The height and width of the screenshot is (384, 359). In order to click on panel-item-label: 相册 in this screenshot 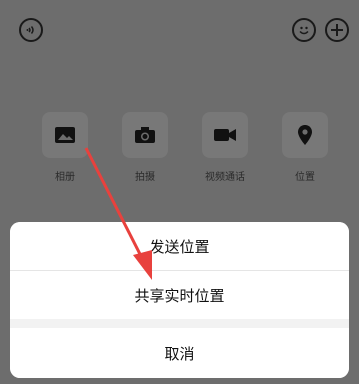, I will do `click(65, 177)`.